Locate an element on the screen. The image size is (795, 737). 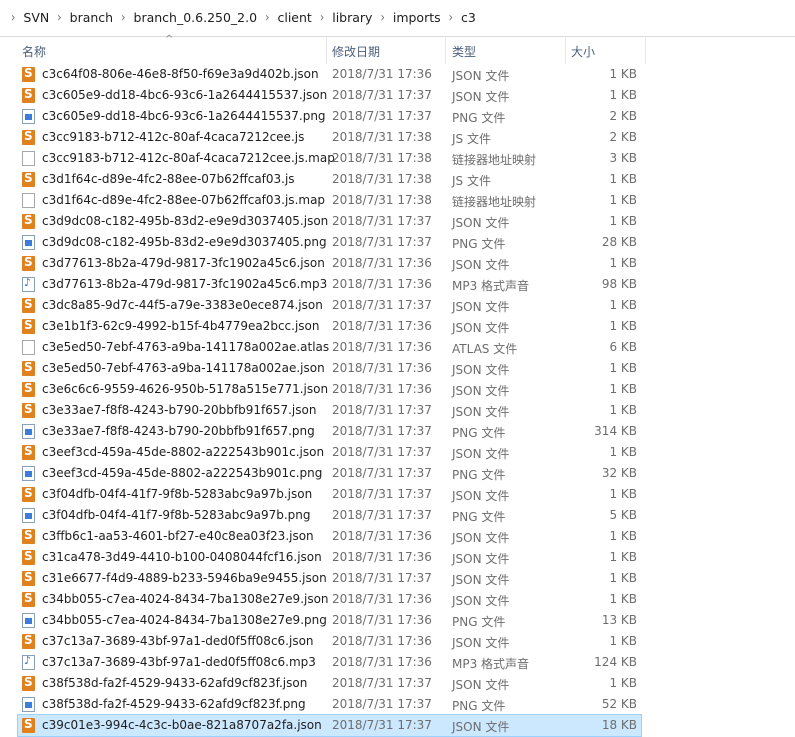
file-type: 链接器地址映射 is located at coordinates (494, 160).